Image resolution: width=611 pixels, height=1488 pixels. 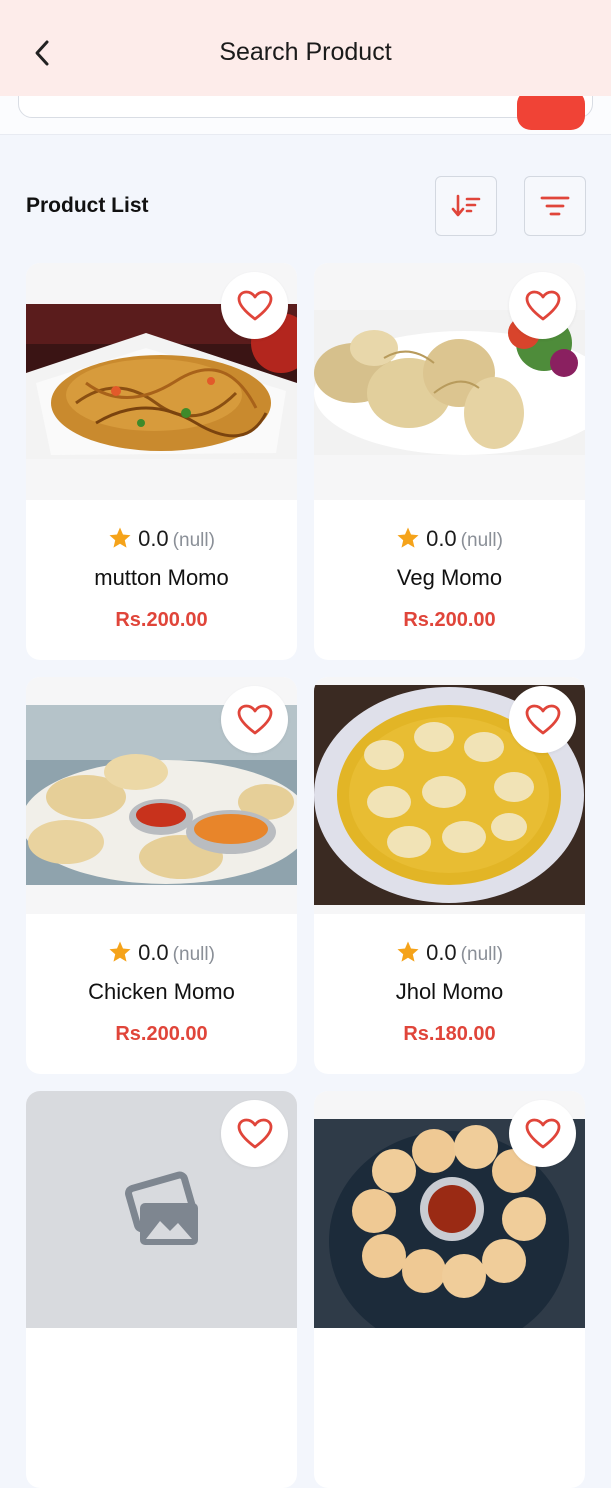 I want to click on sort-button, so click(x=466, y=206).